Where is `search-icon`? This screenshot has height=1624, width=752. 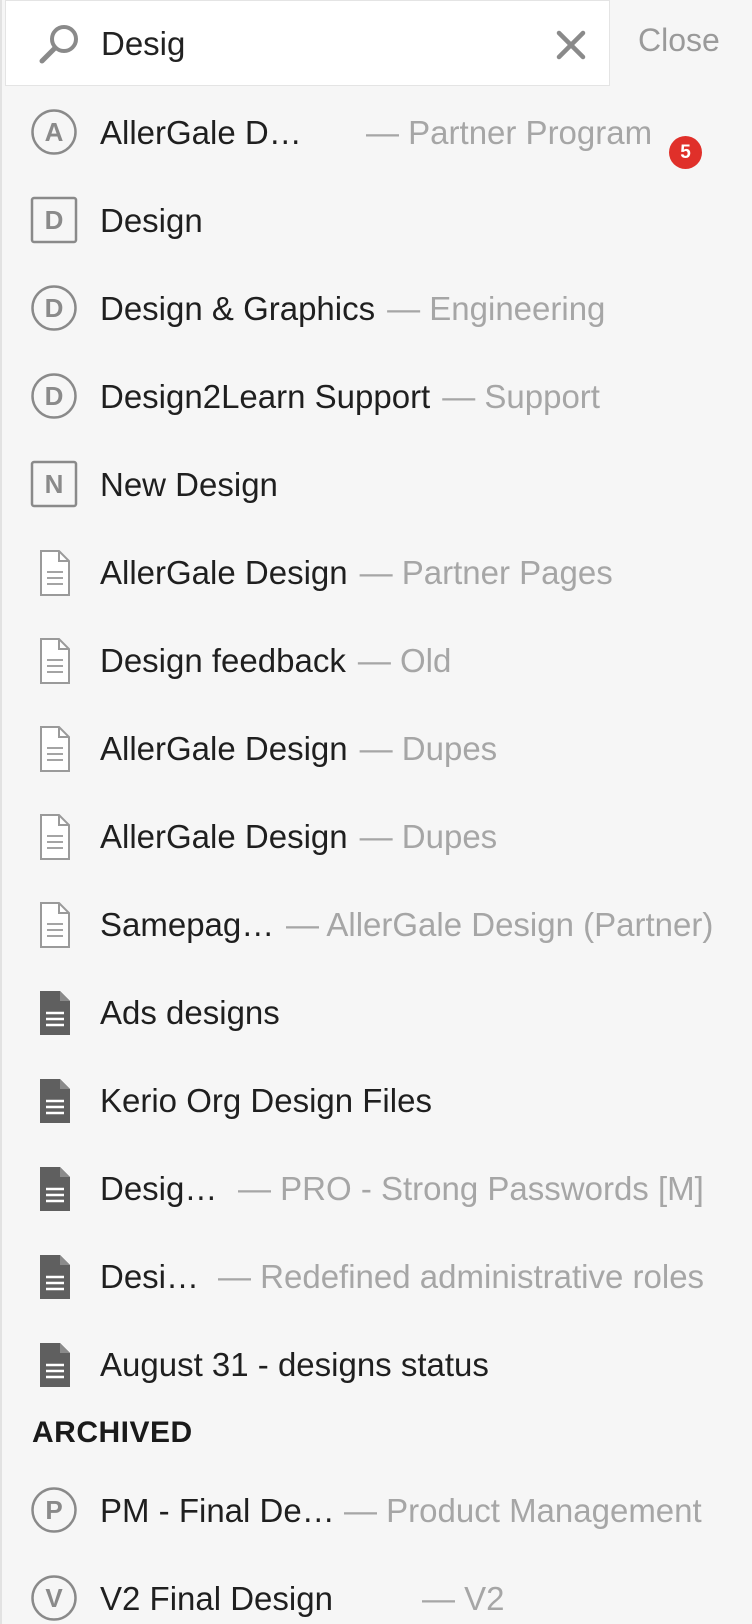
search-icon is located at coordinates (58, 44).